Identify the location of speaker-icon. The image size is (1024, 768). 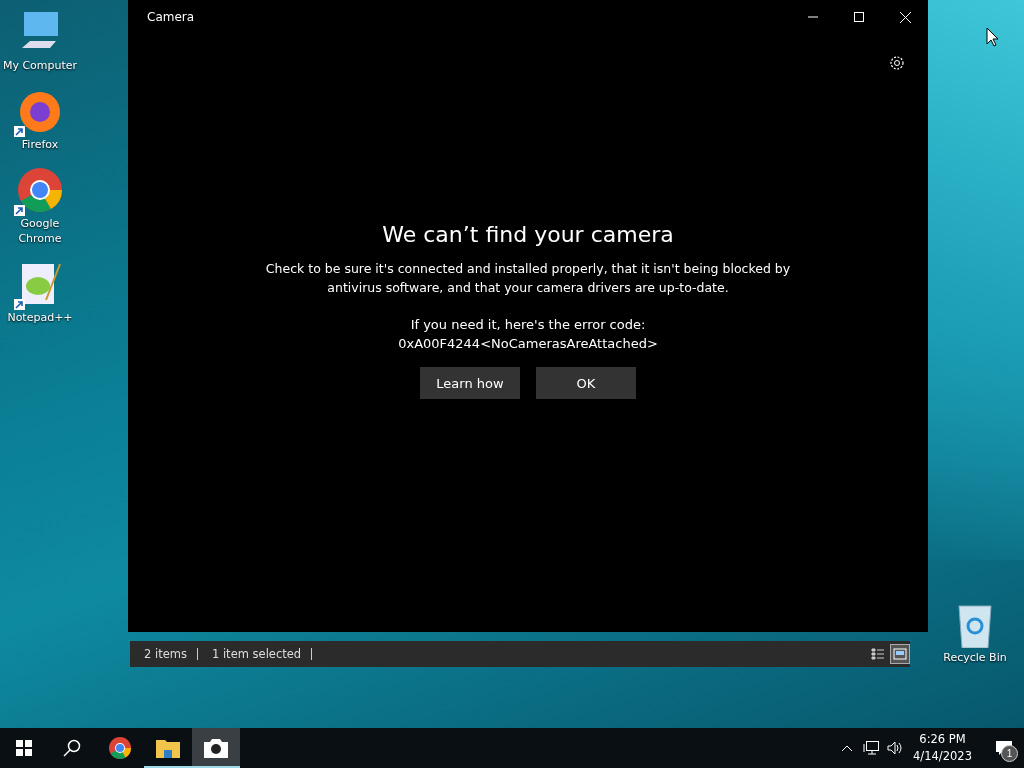
(895, 748).